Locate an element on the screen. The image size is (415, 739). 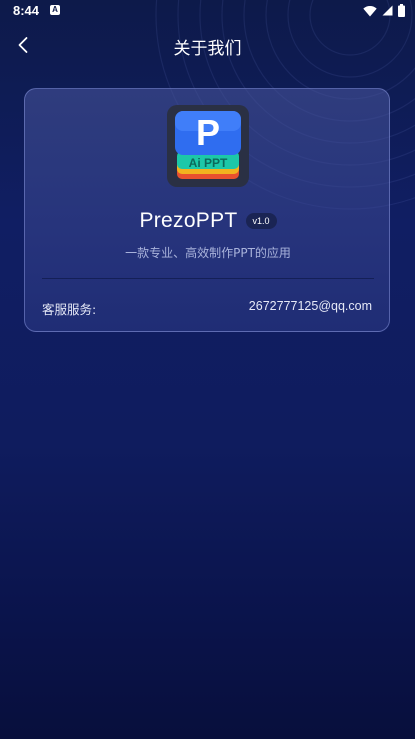
wifi-icon is located at coordinates (370, 10).